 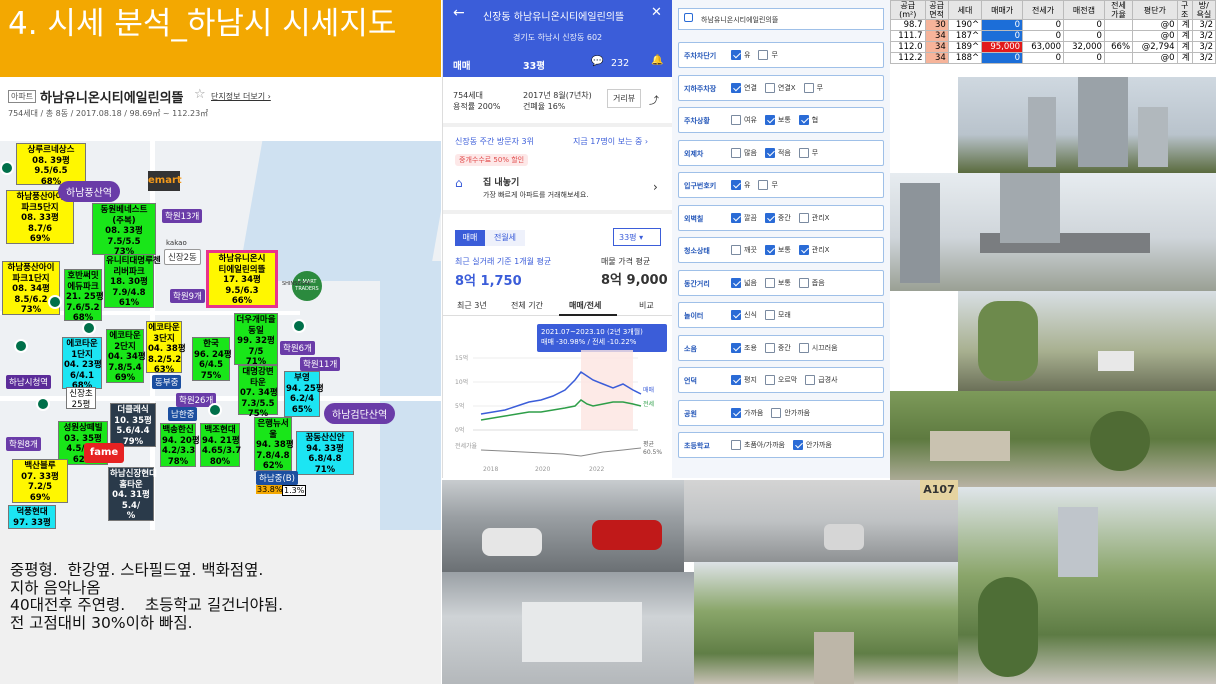 What do you see at coordinates (505, 238) in the screenshot?
I see `segment-rent: 전월세` at bounding box center [505, 238].